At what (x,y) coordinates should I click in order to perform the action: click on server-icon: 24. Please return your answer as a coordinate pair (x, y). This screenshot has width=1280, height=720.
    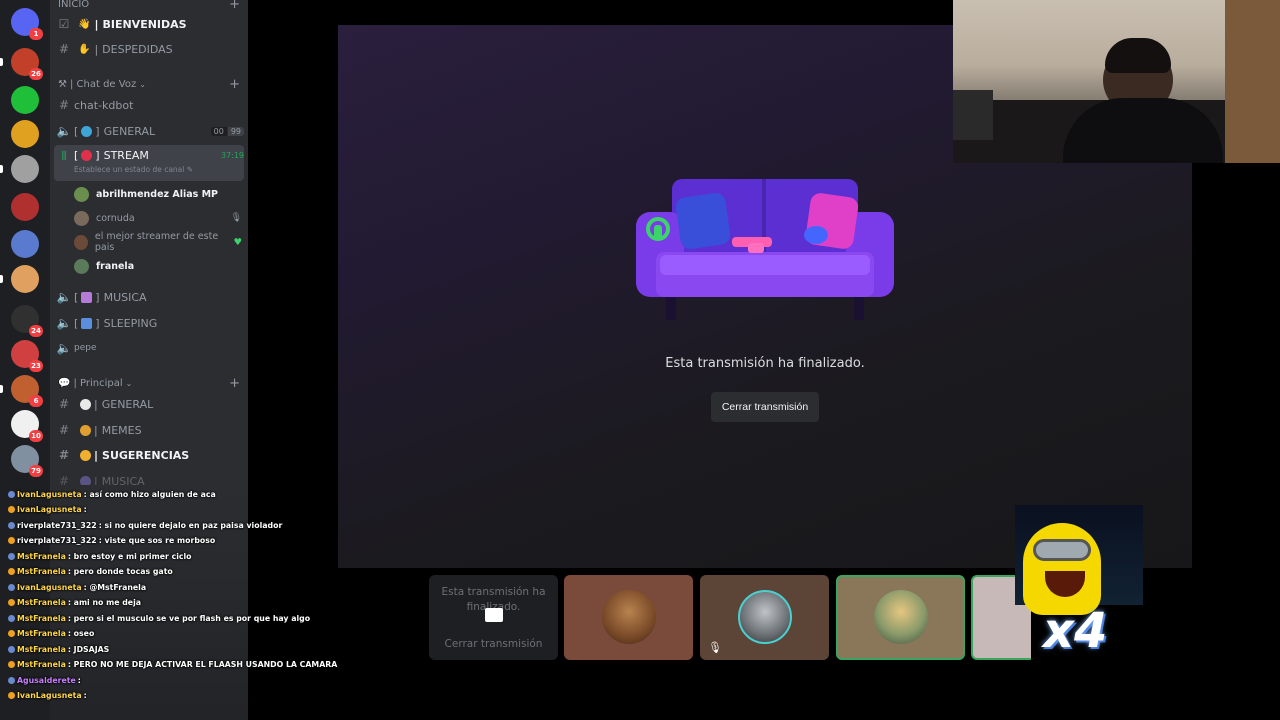
    Looking at the image, I should click on (27, 321).